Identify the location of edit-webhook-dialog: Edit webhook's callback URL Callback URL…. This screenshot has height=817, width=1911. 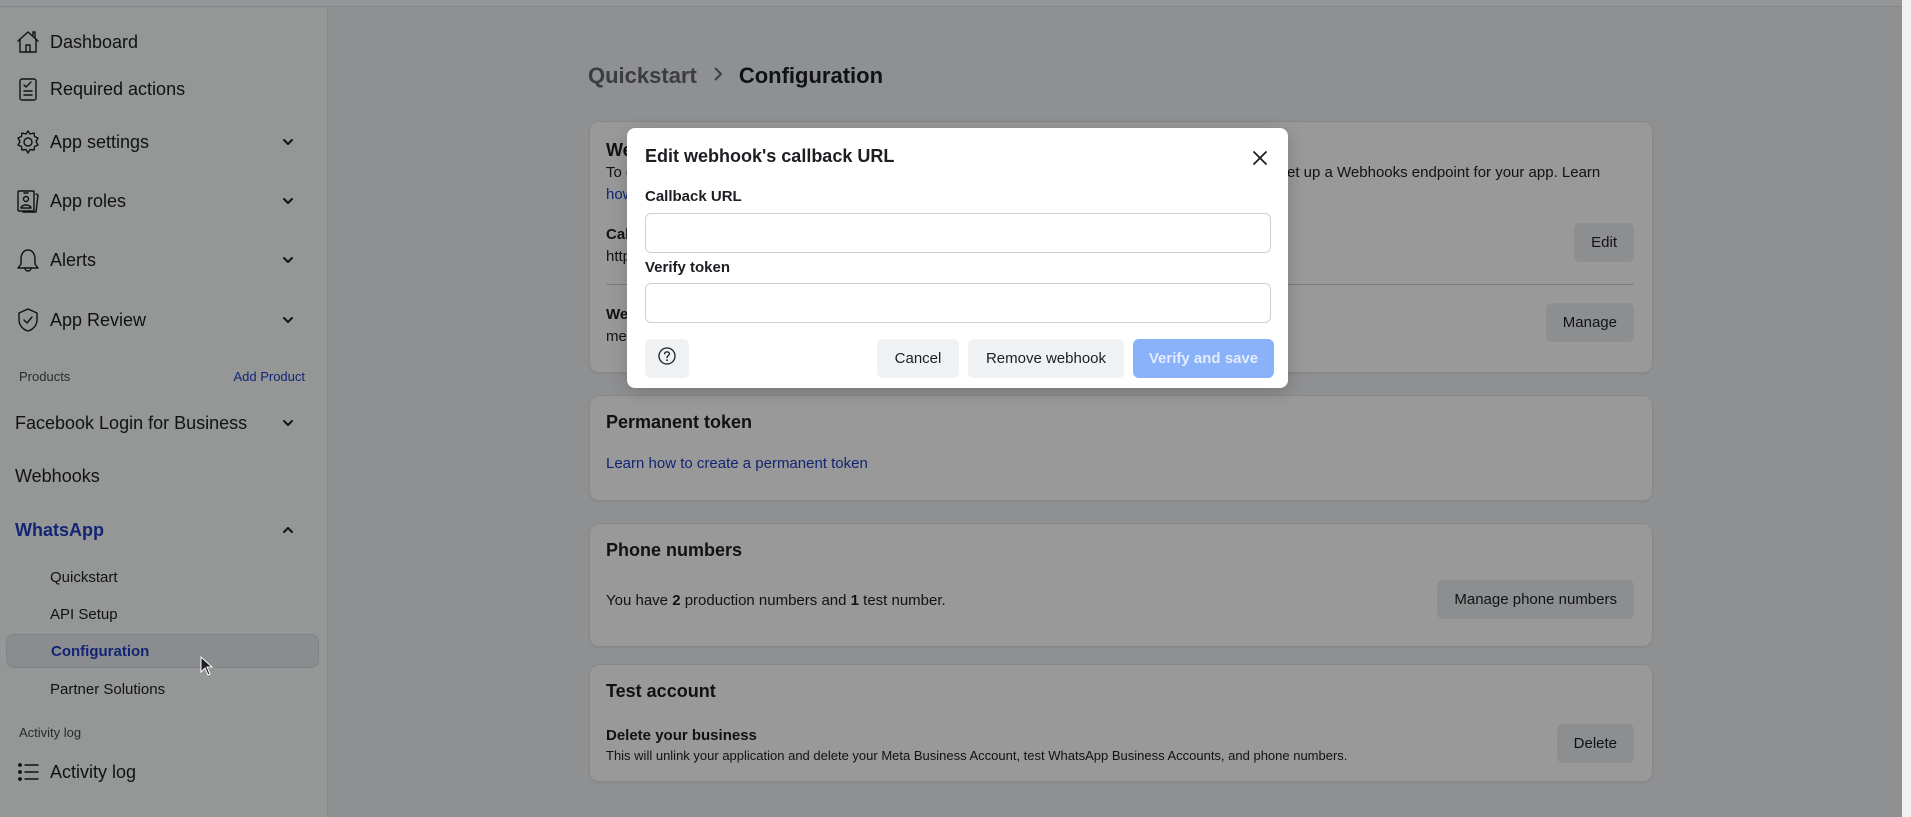
(957, 258).